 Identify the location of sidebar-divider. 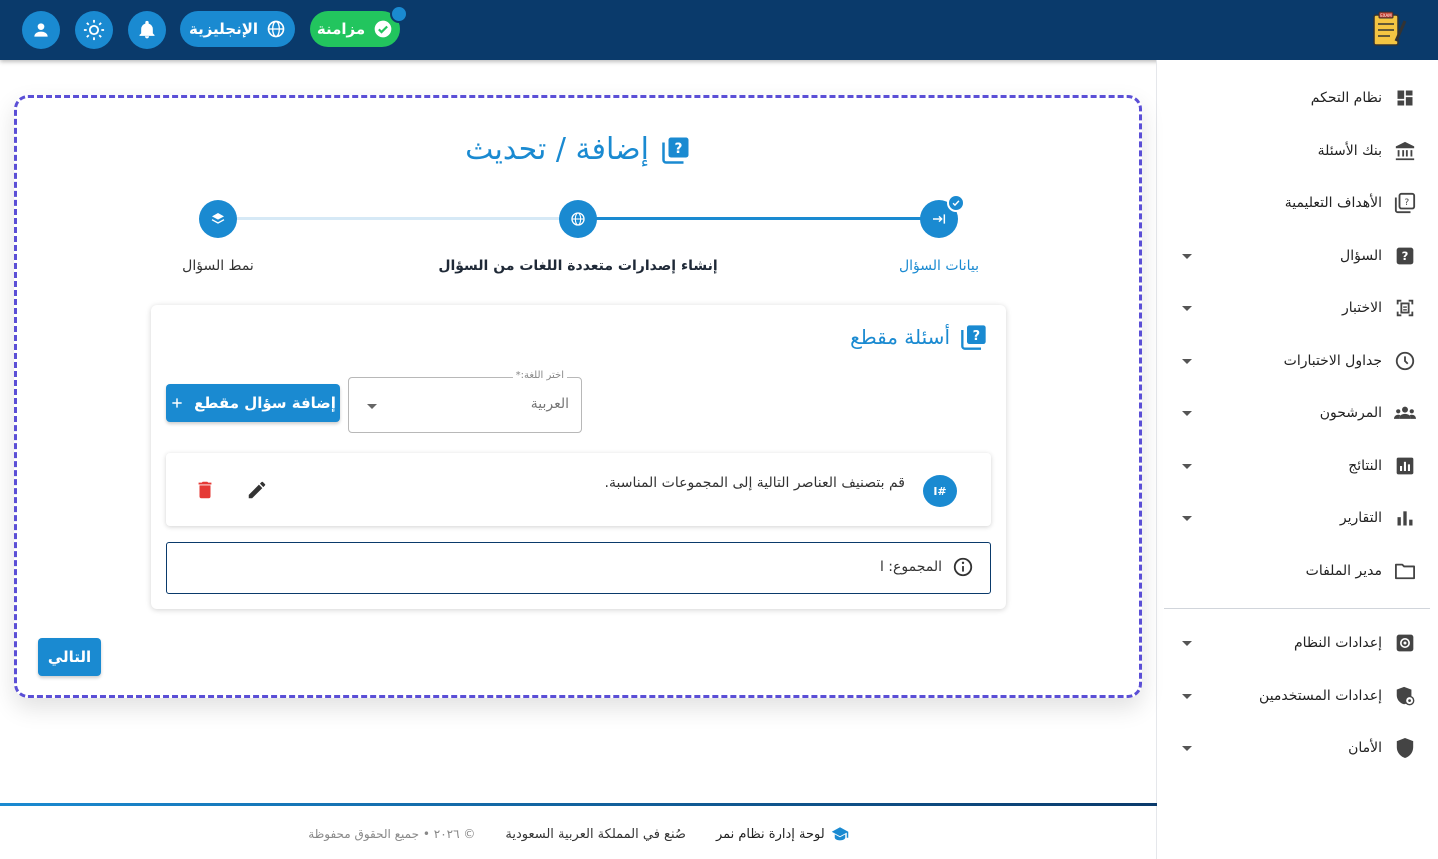
(1297, 608).